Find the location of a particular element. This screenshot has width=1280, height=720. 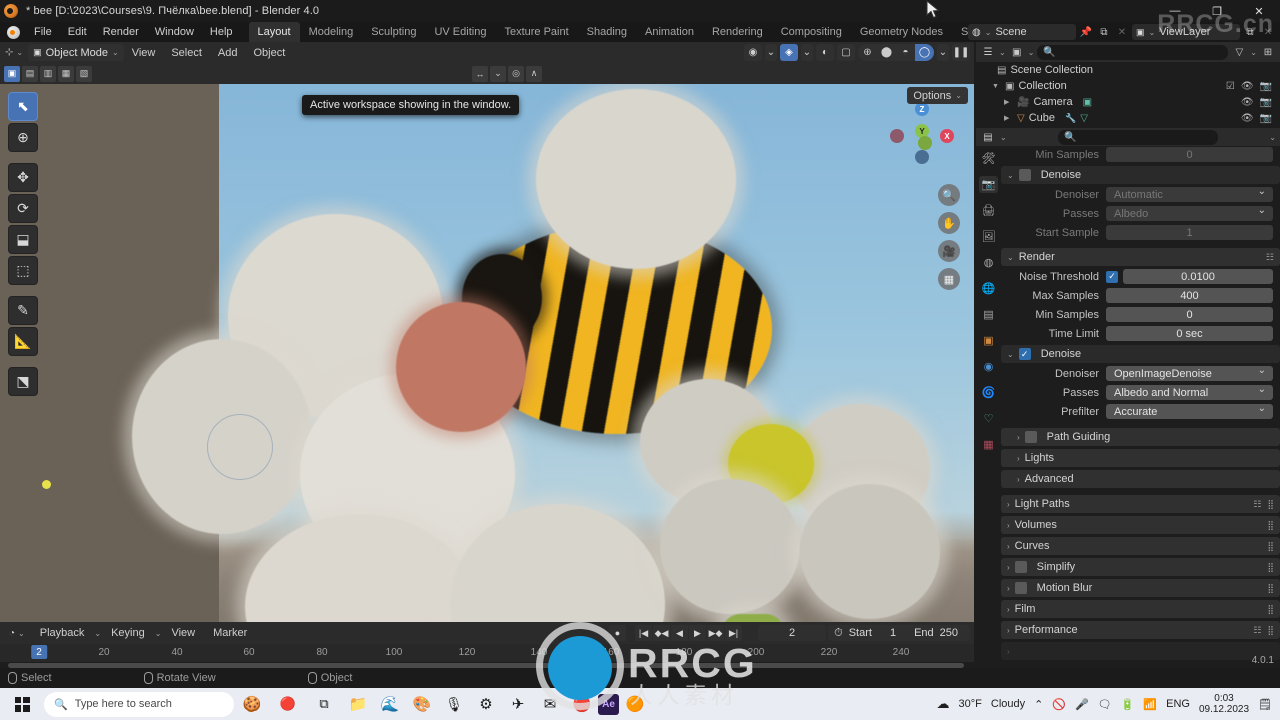

frame-range-fields: ⏱ Start 1 End 250 is located at coordinates (899, 633).